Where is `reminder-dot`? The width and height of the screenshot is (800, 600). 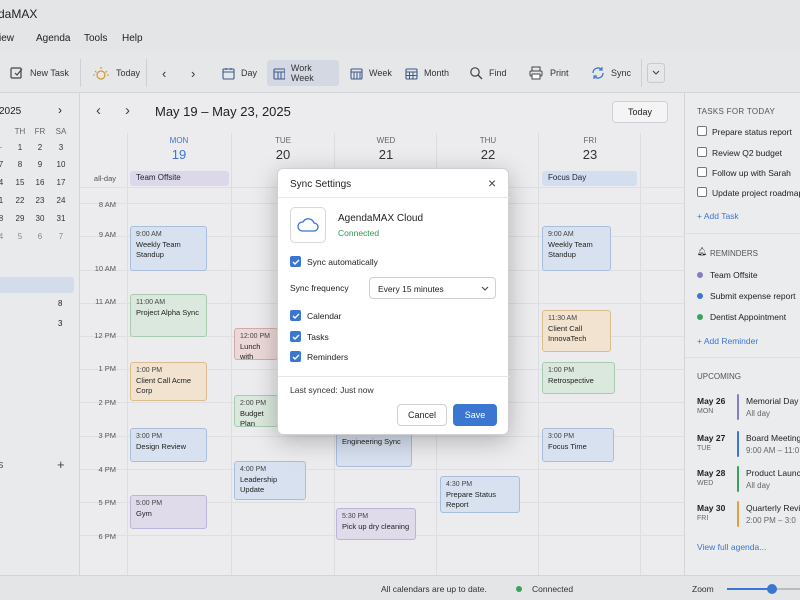
reminder-dot is located at coordinates (700, 275).